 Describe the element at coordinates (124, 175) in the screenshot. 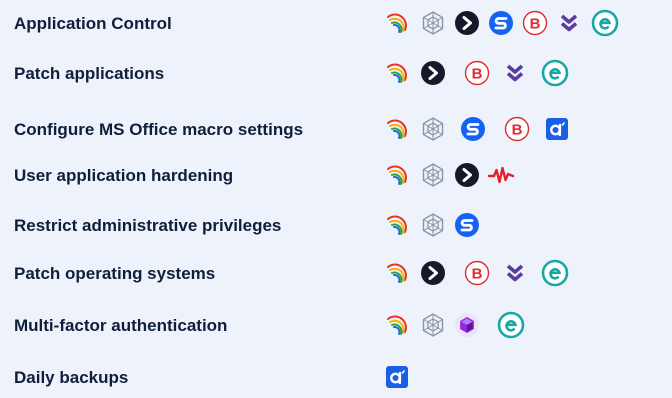

I see `control-label: User application hardening` at that location.